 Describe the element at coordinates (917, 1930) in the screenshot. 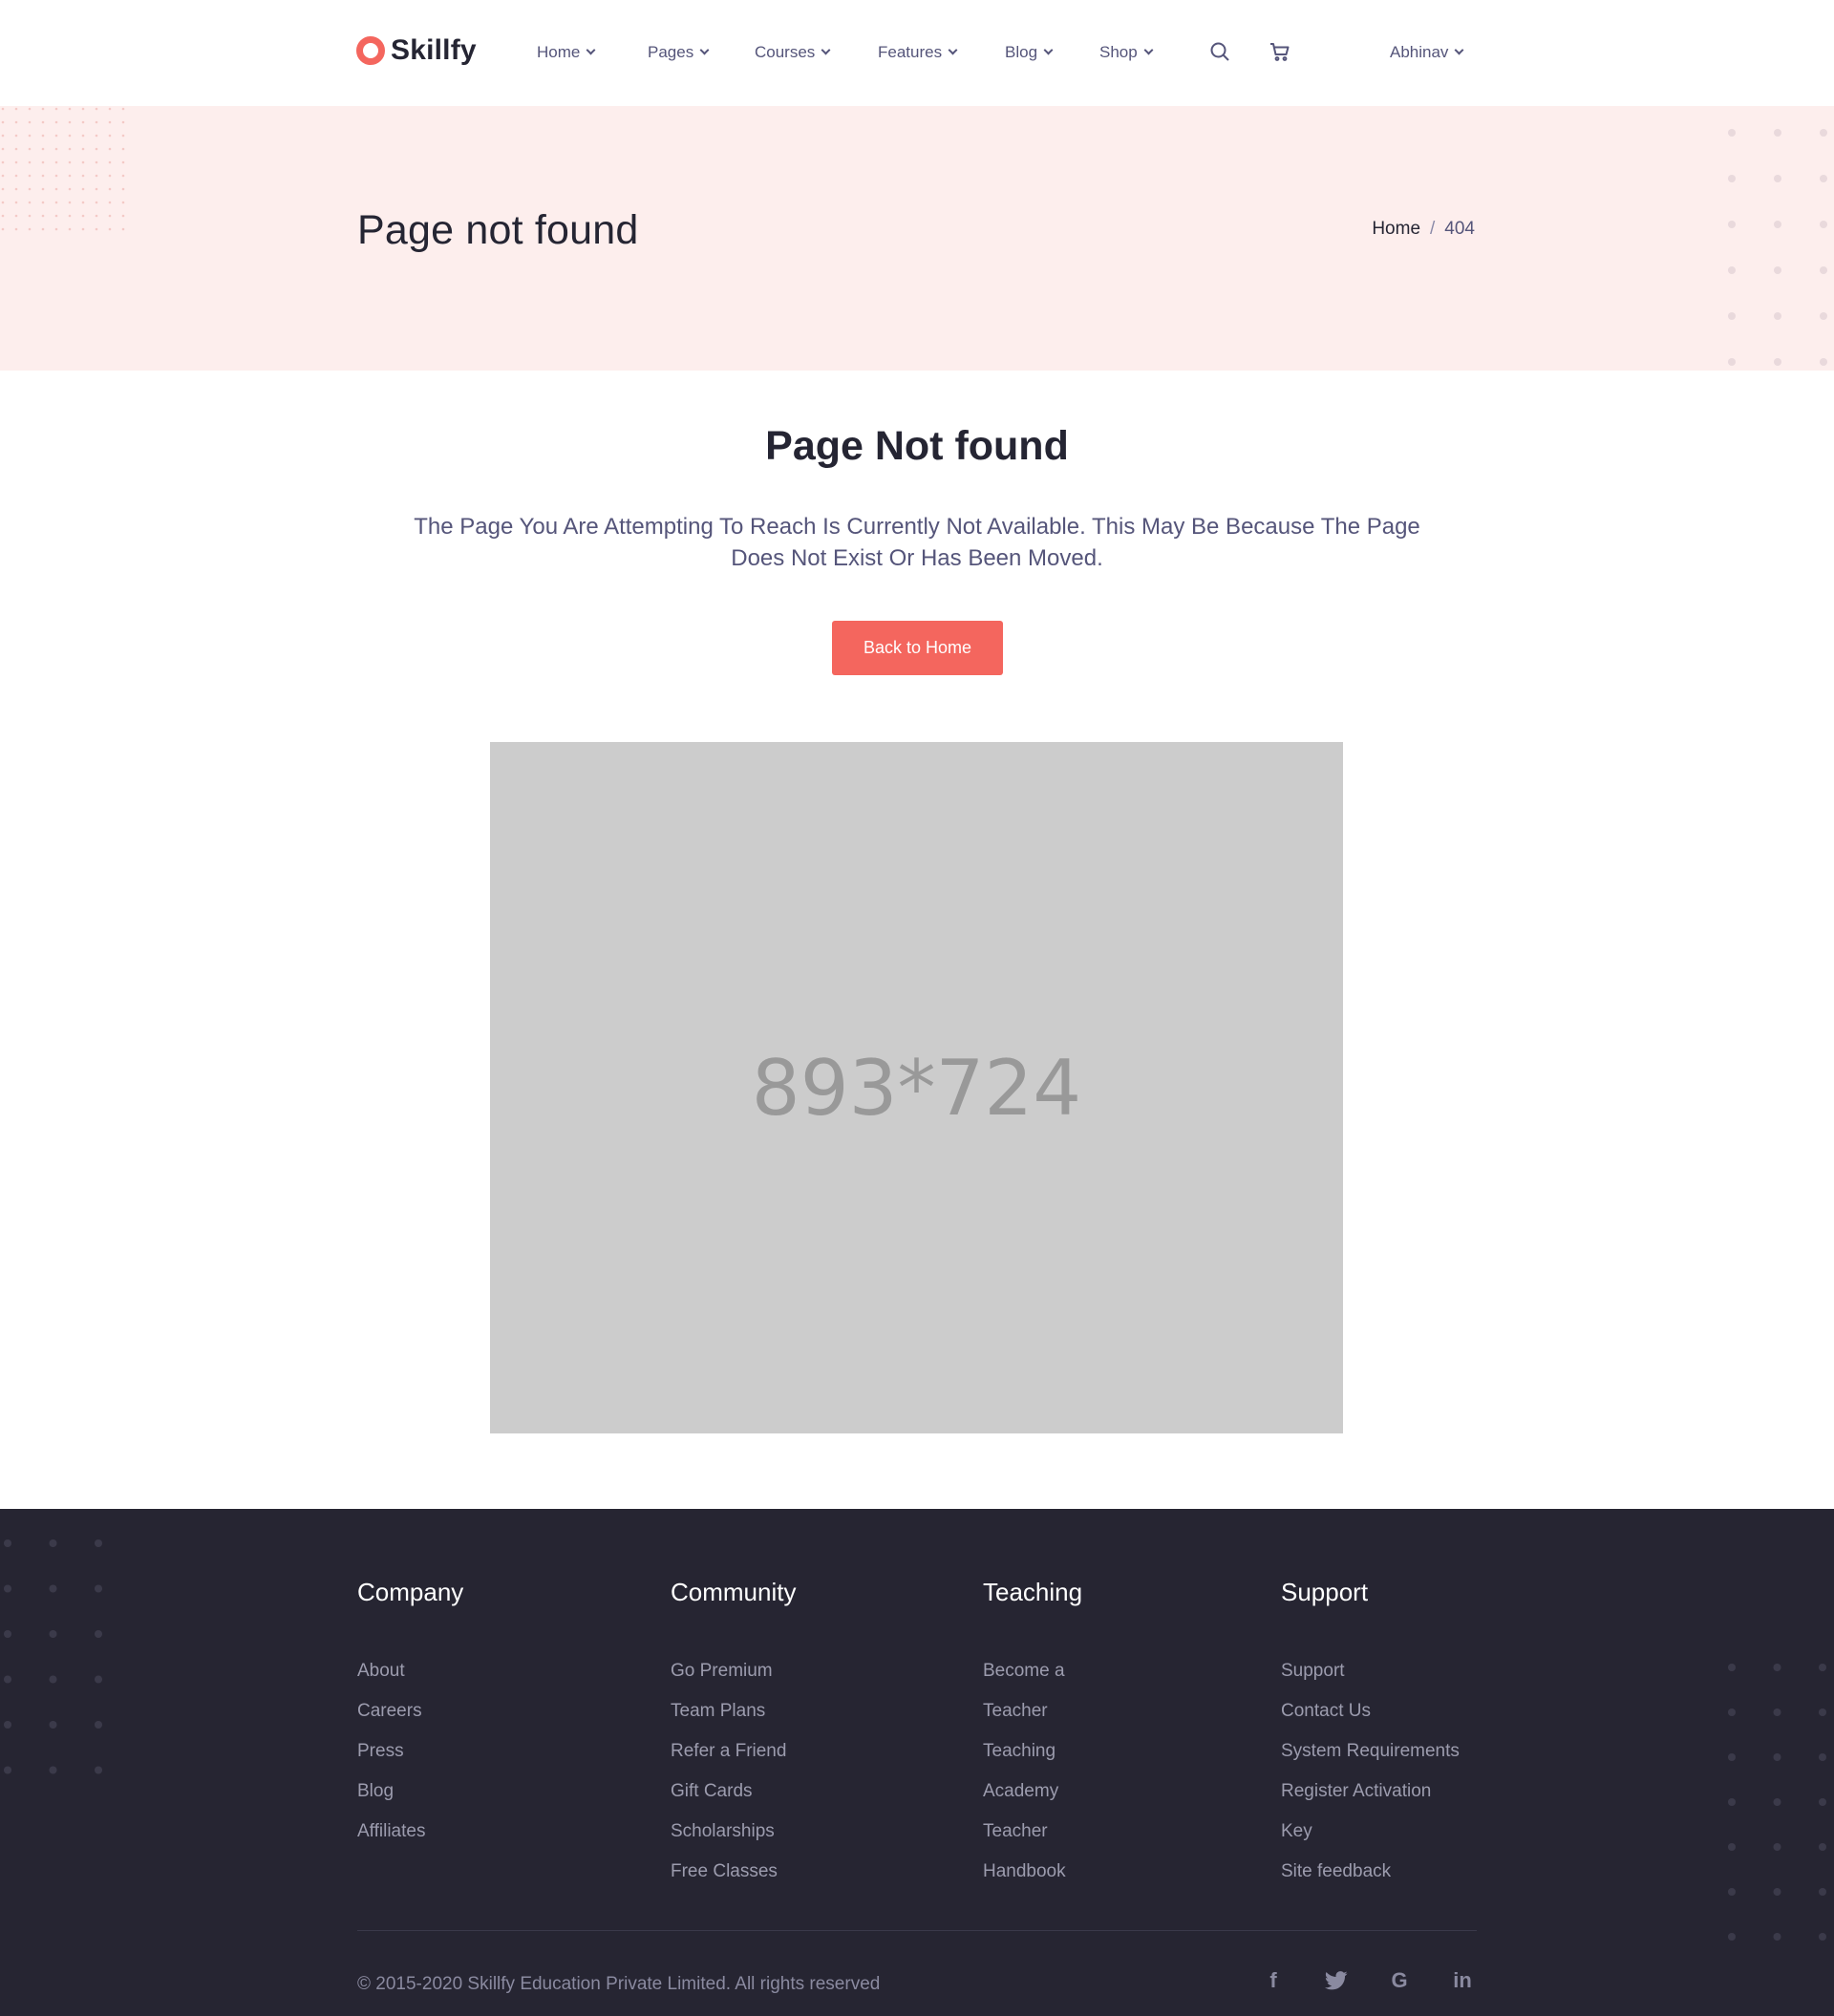

I see `footer-divider` at that location.